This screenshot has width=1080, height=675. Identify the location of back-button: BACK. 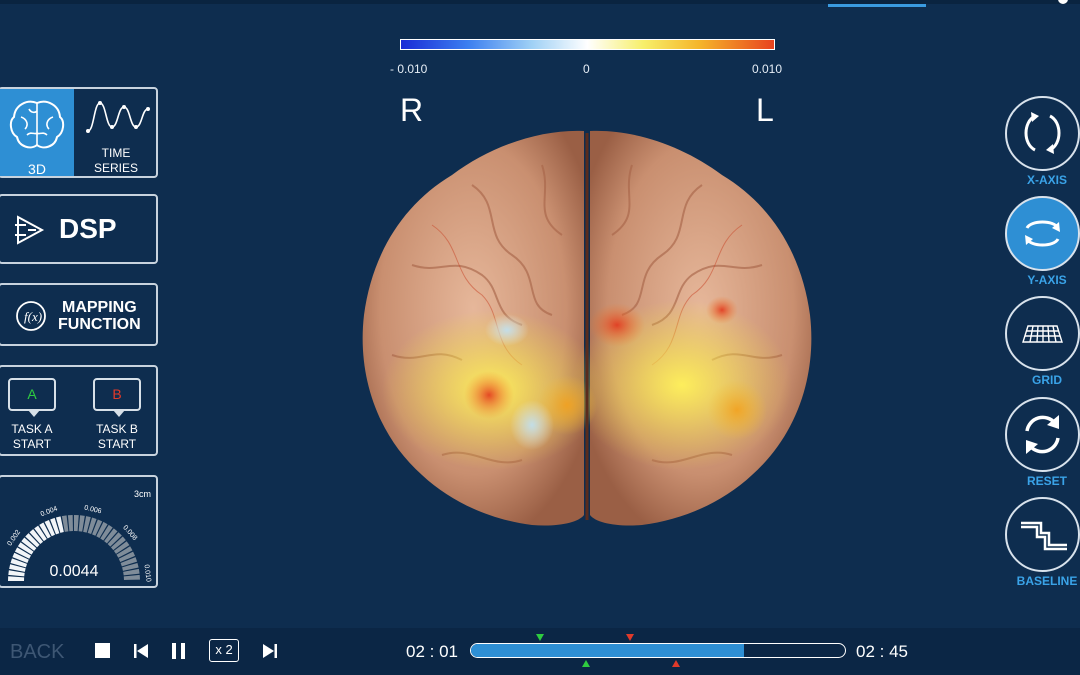
(37, 652).